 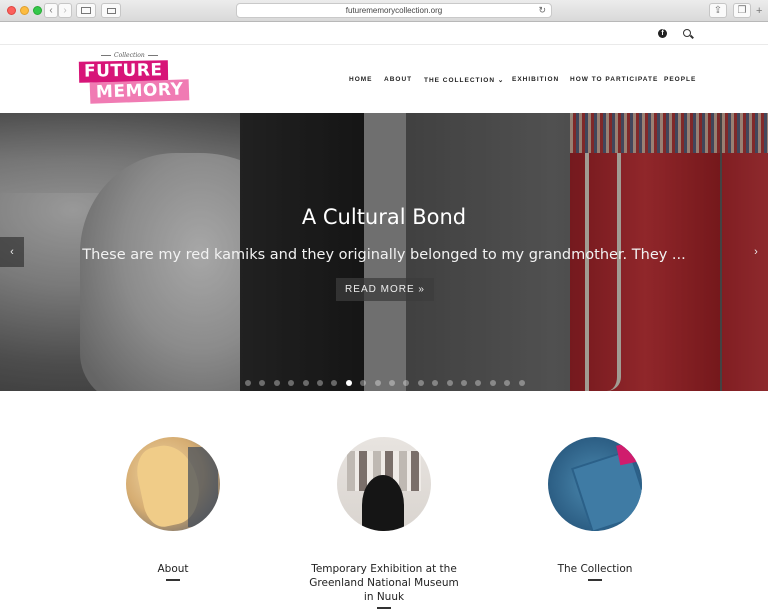 What do you see at coordinates (37, 10) in the screenshot?
I see `zoom-window-button` at bounding box center [37, 10].